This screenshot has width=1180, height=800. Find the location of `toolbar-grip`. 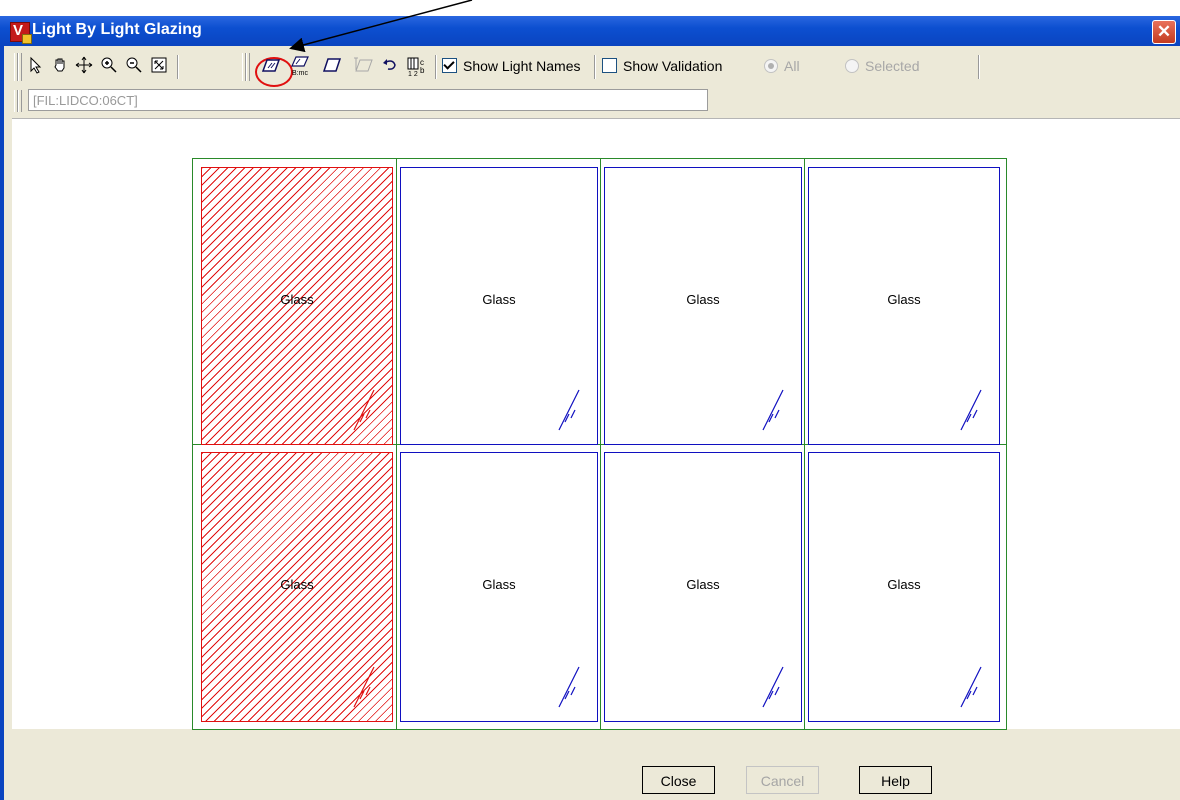

toolbar-grip is located at coordinates (20, 101).